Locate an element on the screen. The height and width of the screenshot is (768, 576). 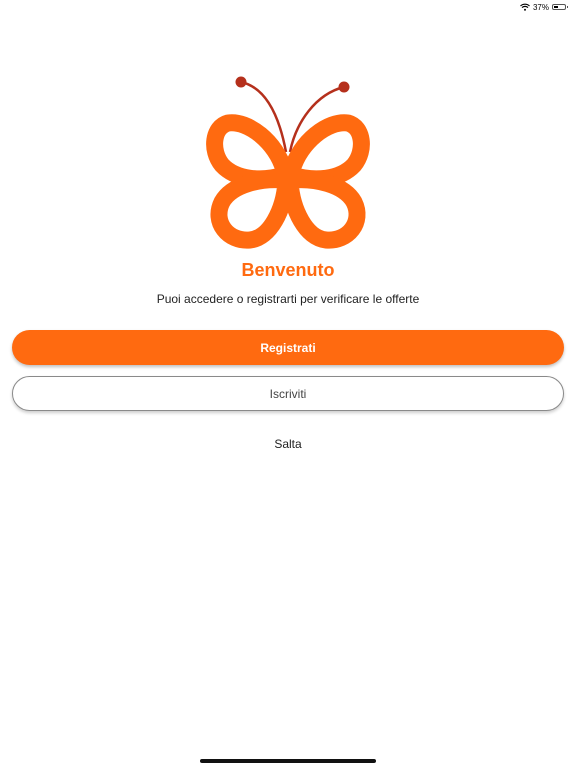
battery-percentage: 37% is located at coordinates (540, 7).